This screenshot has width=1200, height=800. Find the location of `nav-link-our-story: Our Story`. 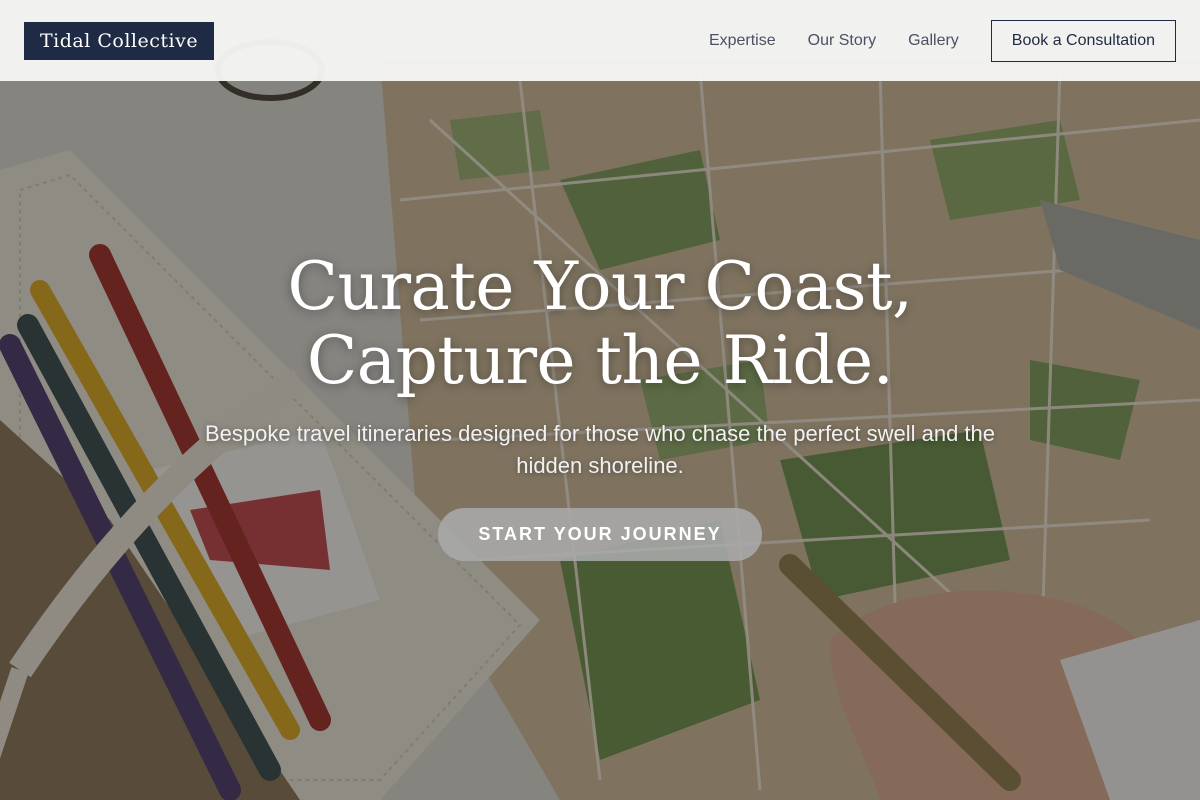

nav-link-our-story: Our Story is located at coordinates (842, 41).